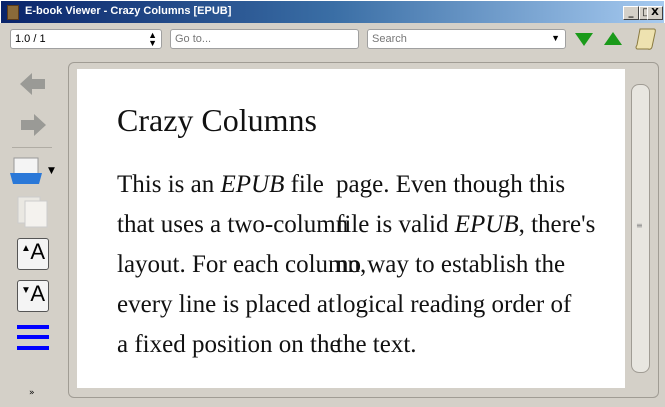 This screenshot has width=665, height=407. I want to click on text-span: the text., so click(376, 344).